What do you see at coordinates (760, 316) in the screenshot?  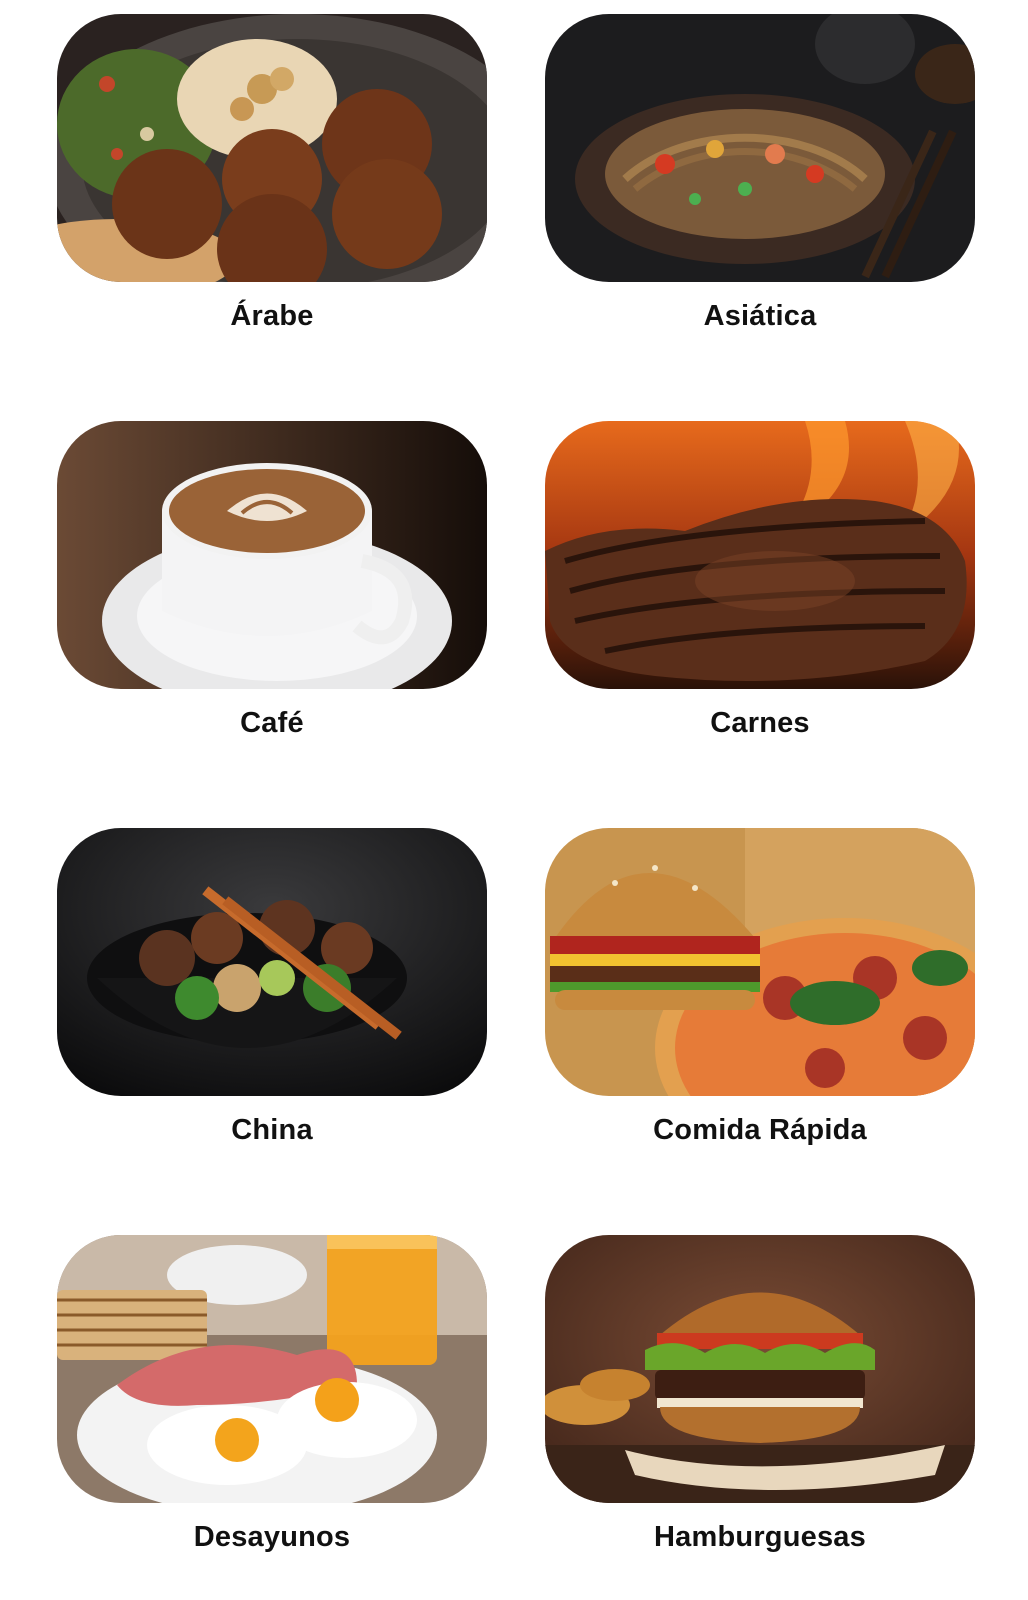 I see `category-label: Asiática` at bounding box center [760, 316].